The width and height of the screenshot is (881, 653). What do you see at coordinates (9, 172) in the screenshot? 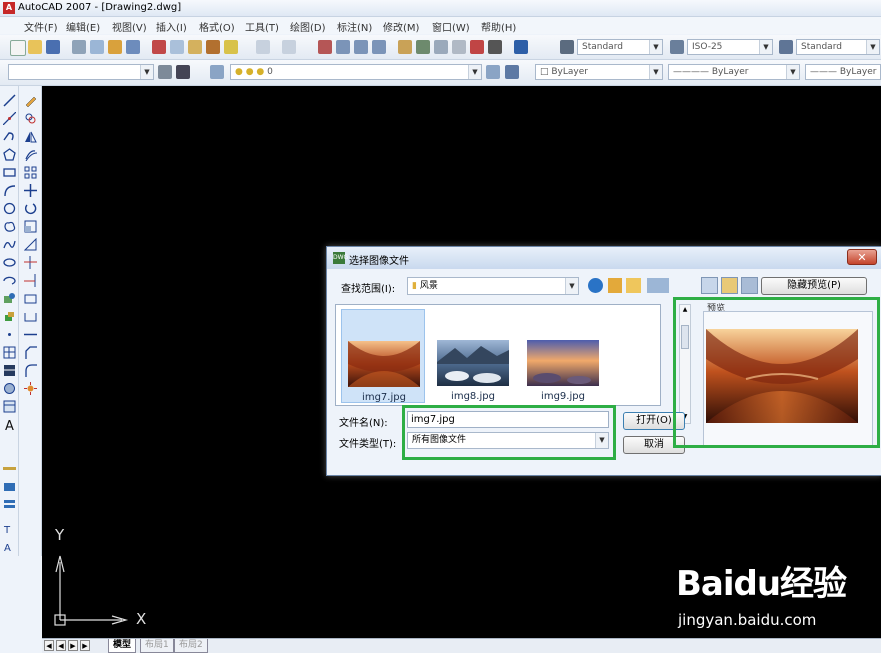
I see `rectangle-icon` at bounding box center [9, 172].